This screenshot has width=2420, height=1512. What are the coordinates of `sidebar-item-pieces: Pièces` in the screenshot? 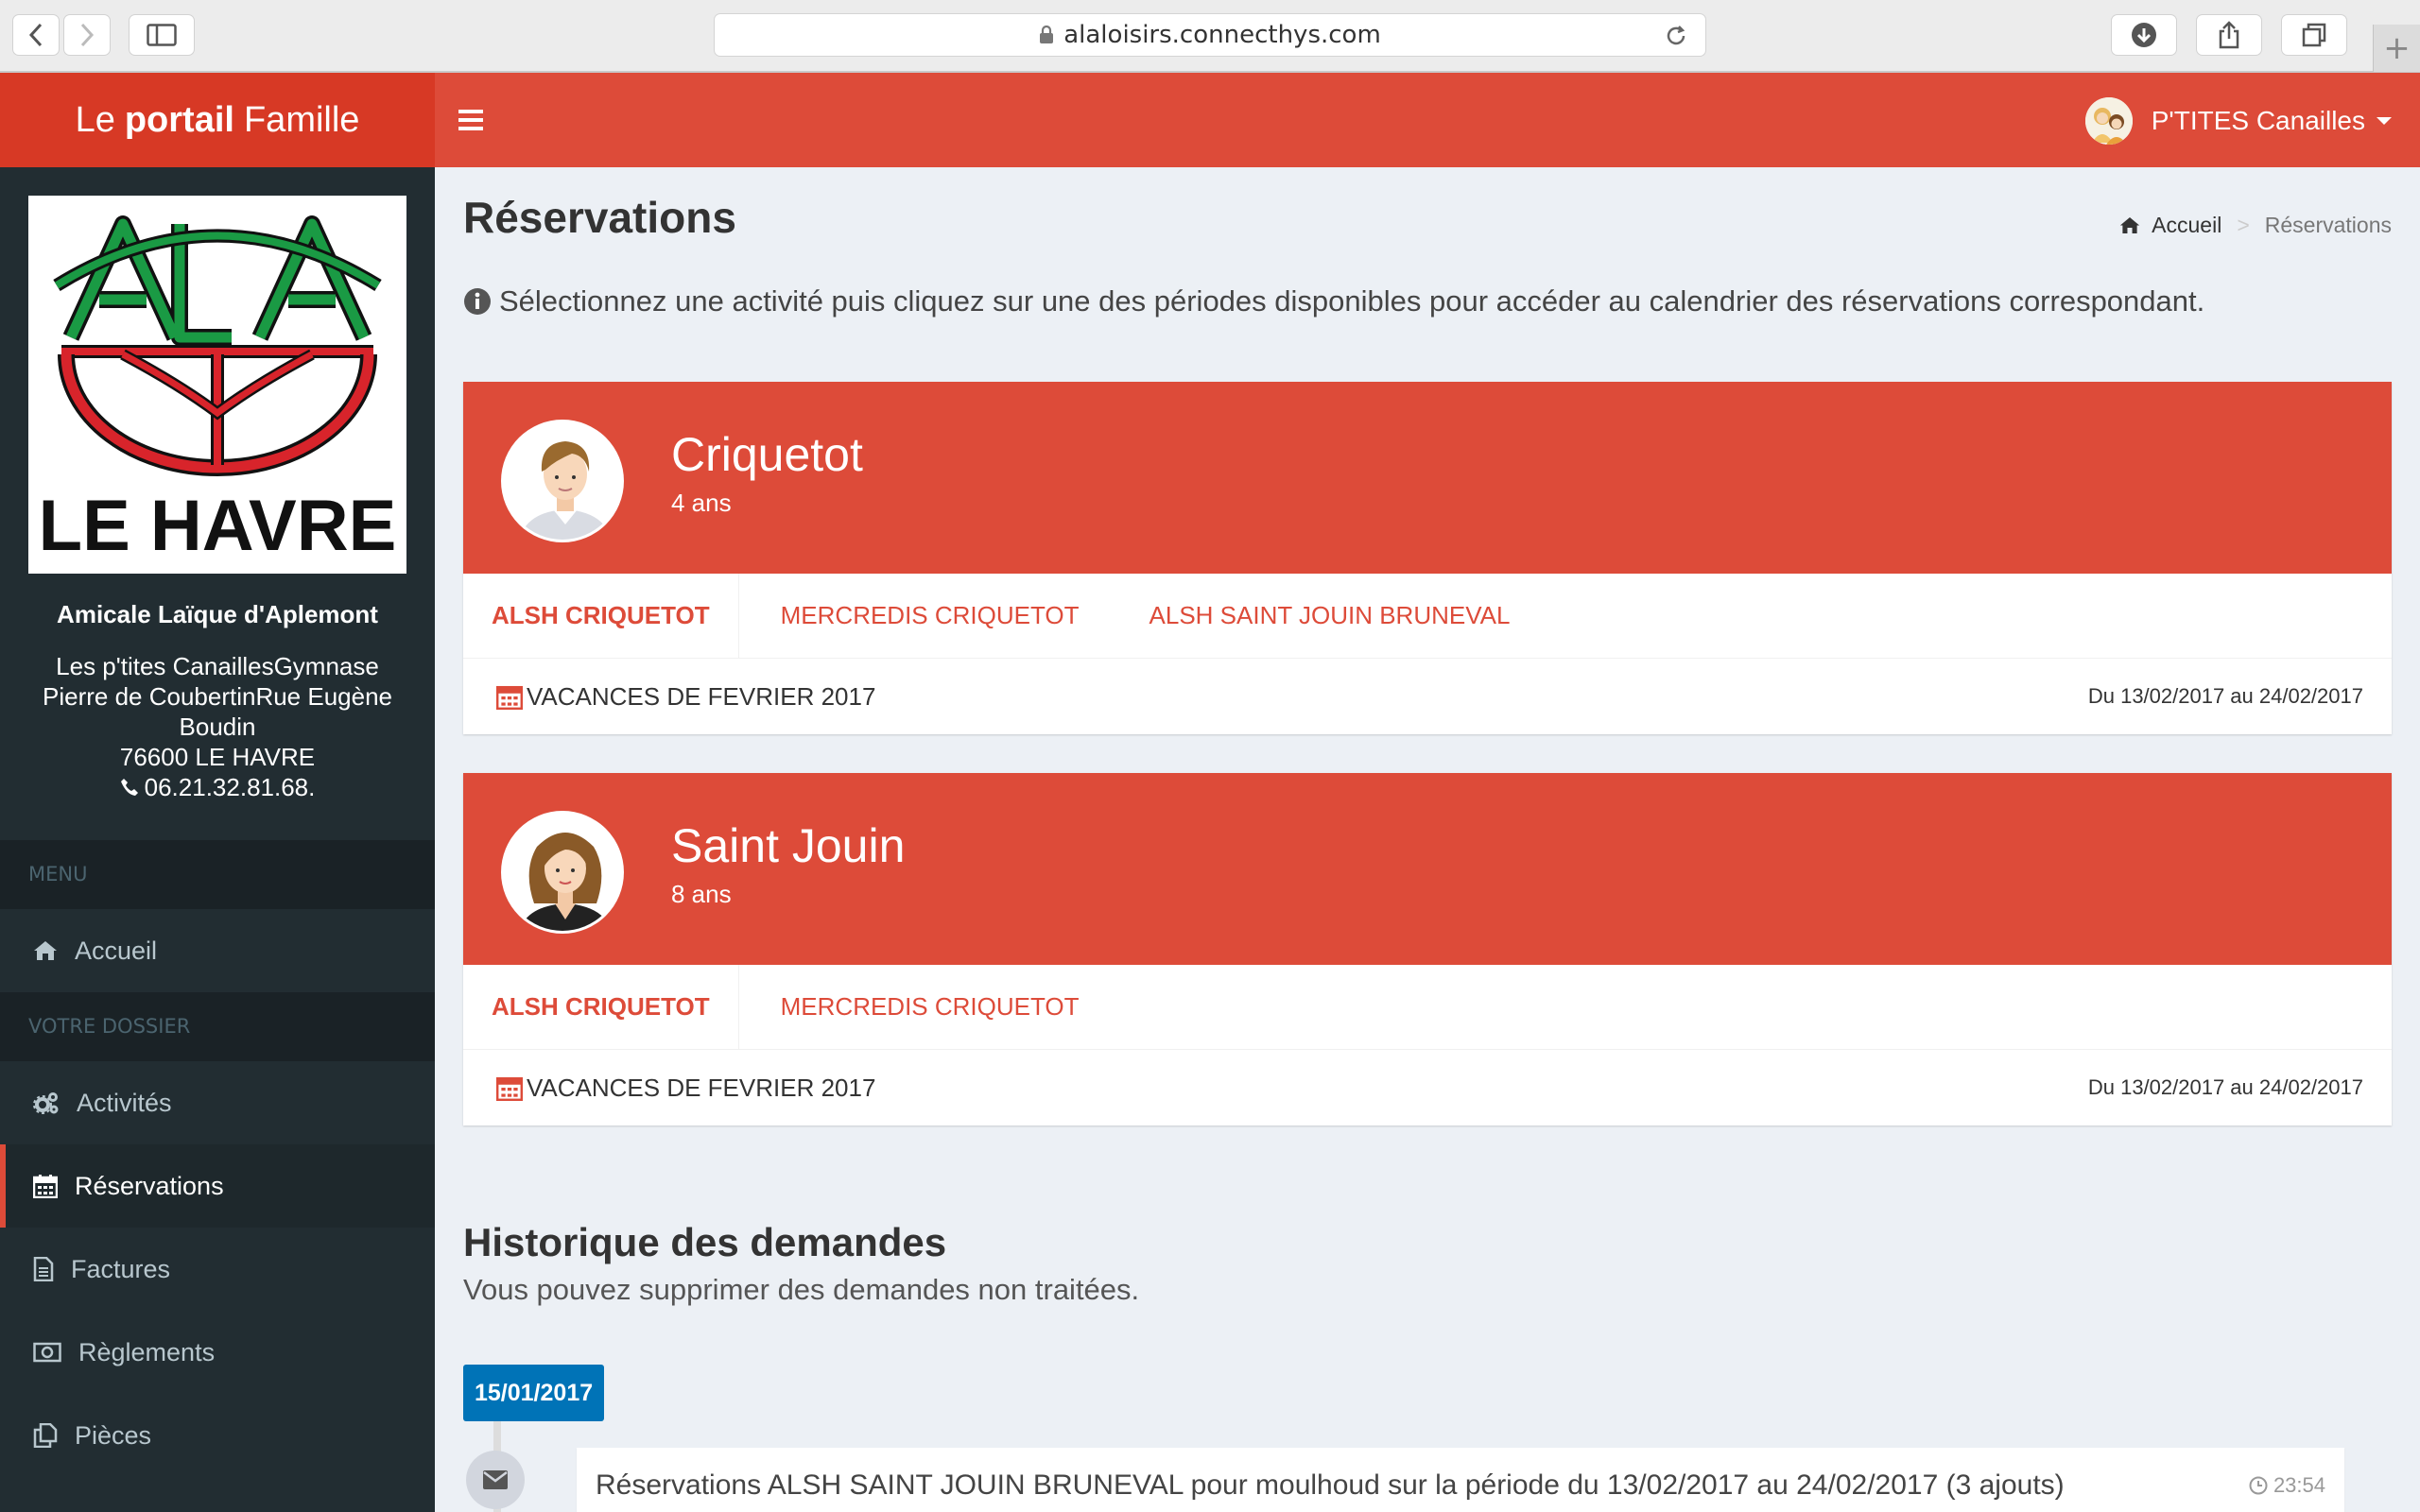 It's located at (218, 1435).